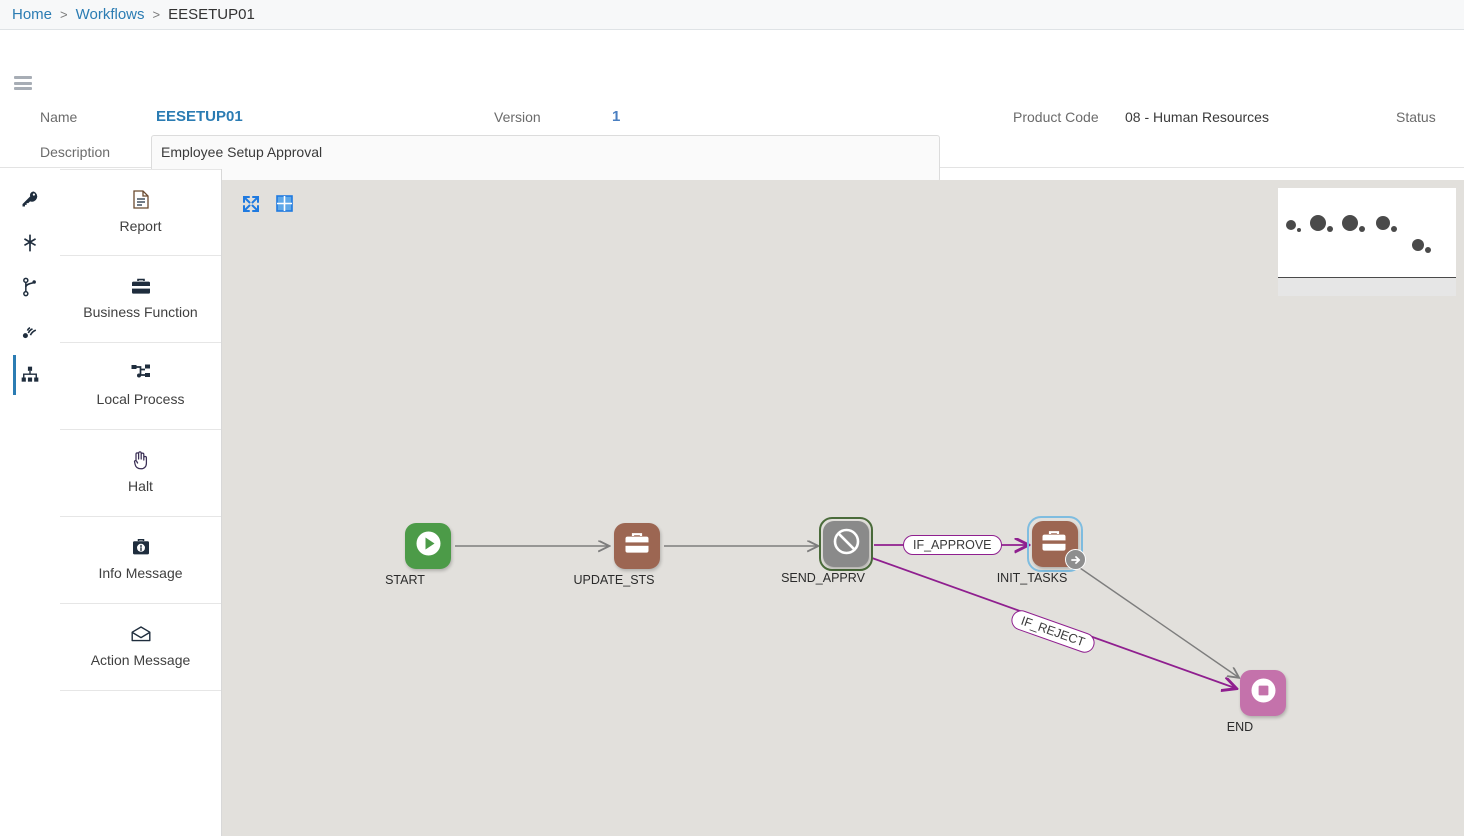 This screenshot has width=1464, height=836. I want to click on document-icon, so click(140, 200).